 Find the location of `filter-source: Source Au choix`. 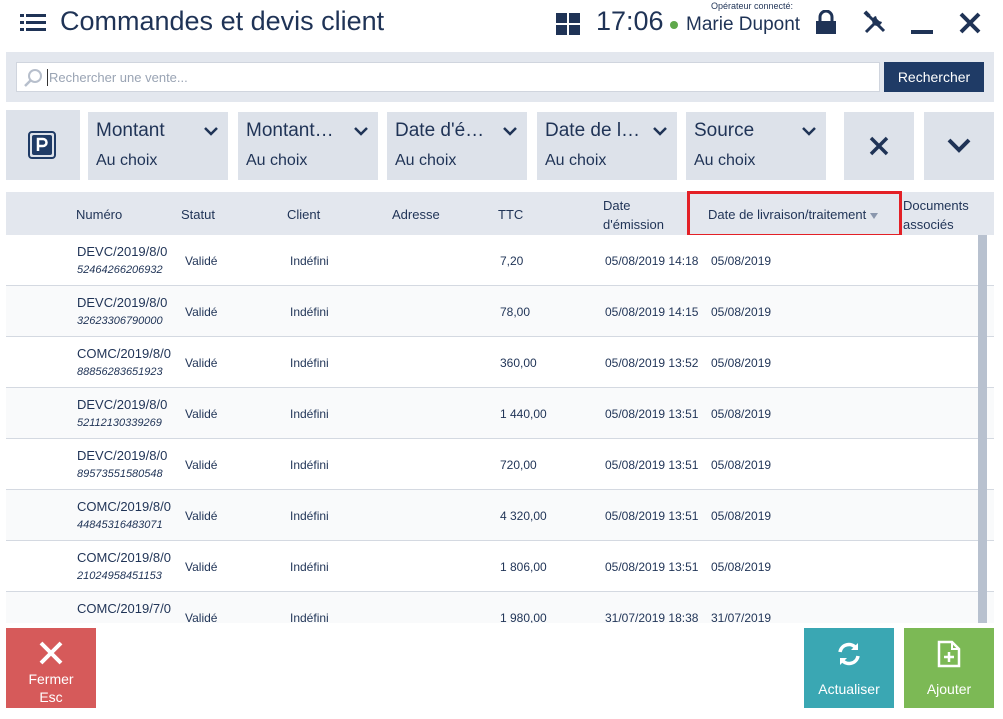

filter-source: Source Au choix is located at coordinates (756, 146).